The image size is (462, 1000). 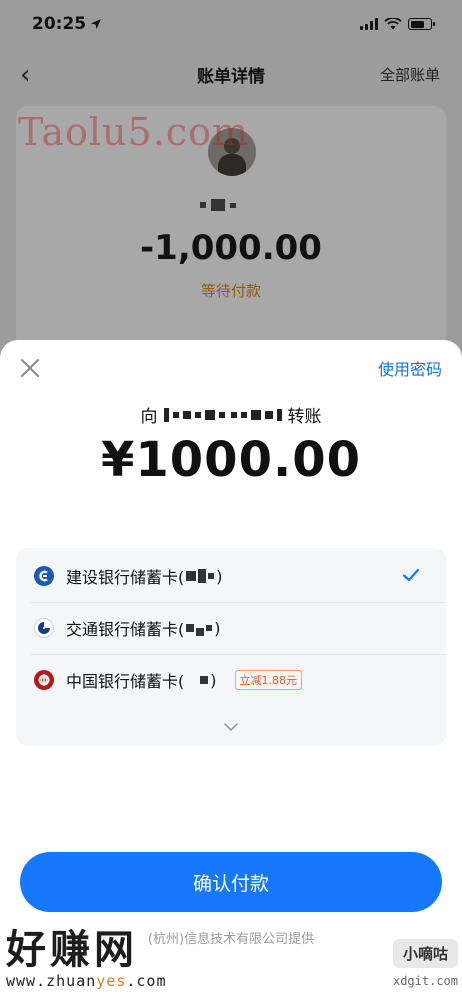 What do you see at coordinates (231, 576) in the screenshot?
I see `payment-option-ccb: 建设银行储蓄卡( )` at bounding box center [231, 576].